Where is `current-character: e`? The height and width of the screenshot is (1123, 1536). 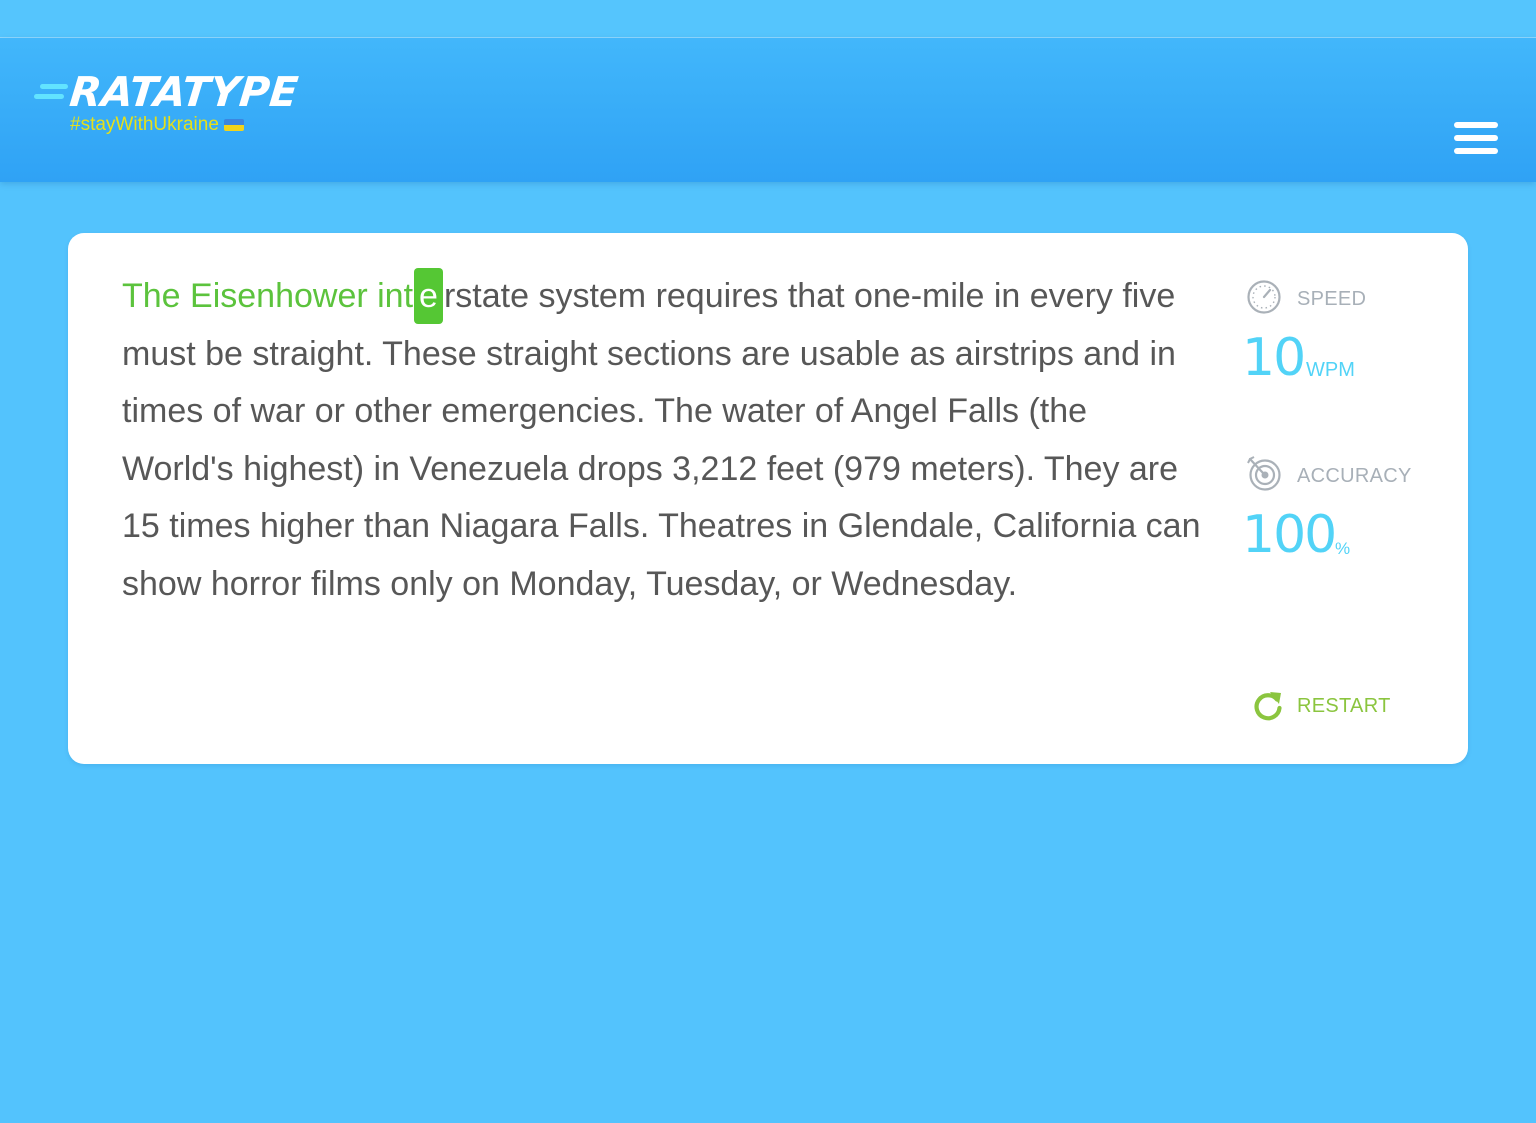 current-character: e is located at coordinates (428, 296).